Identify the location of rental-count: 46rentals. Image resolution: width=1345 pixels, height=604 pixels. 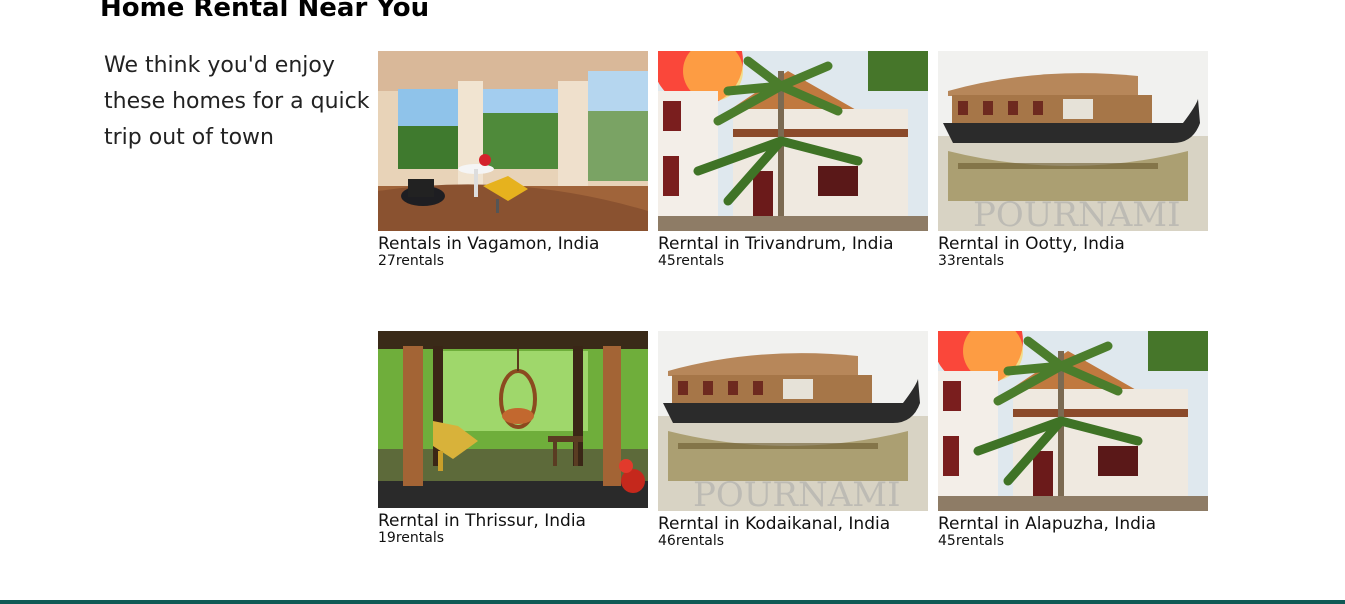
(691, 541).